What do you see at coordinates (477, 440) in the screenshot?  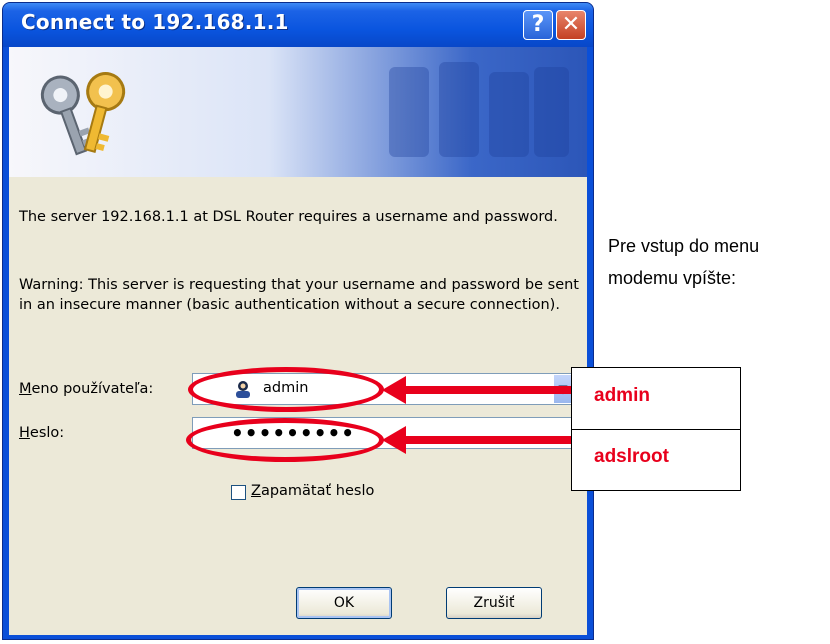 I see `password-arrow-icon` at bounding box center [477, 440].